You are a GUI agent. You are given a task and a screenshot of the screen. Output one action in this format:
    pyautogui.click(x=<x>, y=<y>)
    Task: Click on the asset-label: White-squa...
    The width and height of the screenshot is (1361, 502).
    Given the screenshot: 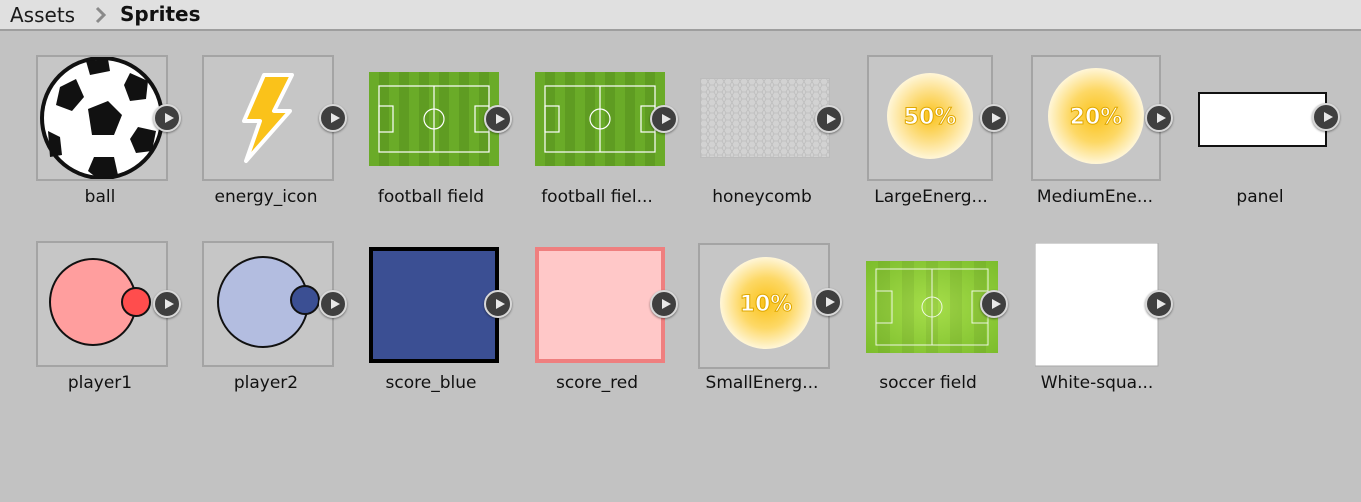 What is the action you would take?
    pyautogui.click(x=1097, y=383)
    